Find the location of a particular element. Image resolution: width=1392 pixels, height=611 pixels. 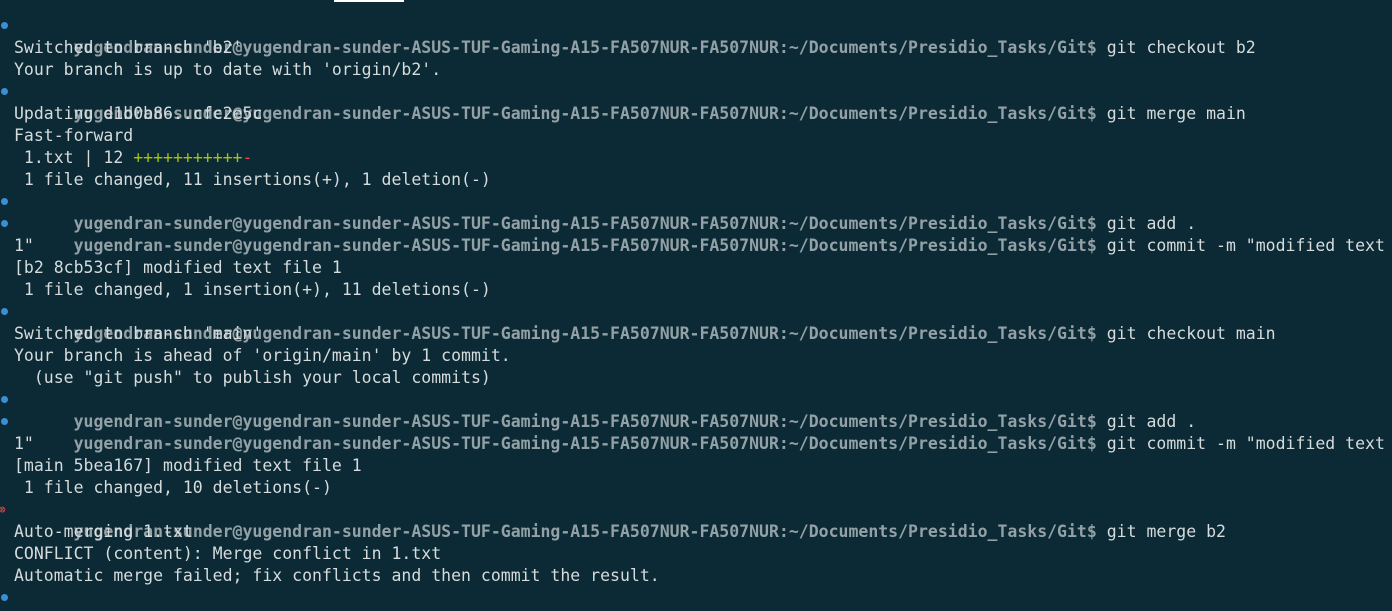

output-line: Switched to branch 'b2' is located at coordinates (128, 47).